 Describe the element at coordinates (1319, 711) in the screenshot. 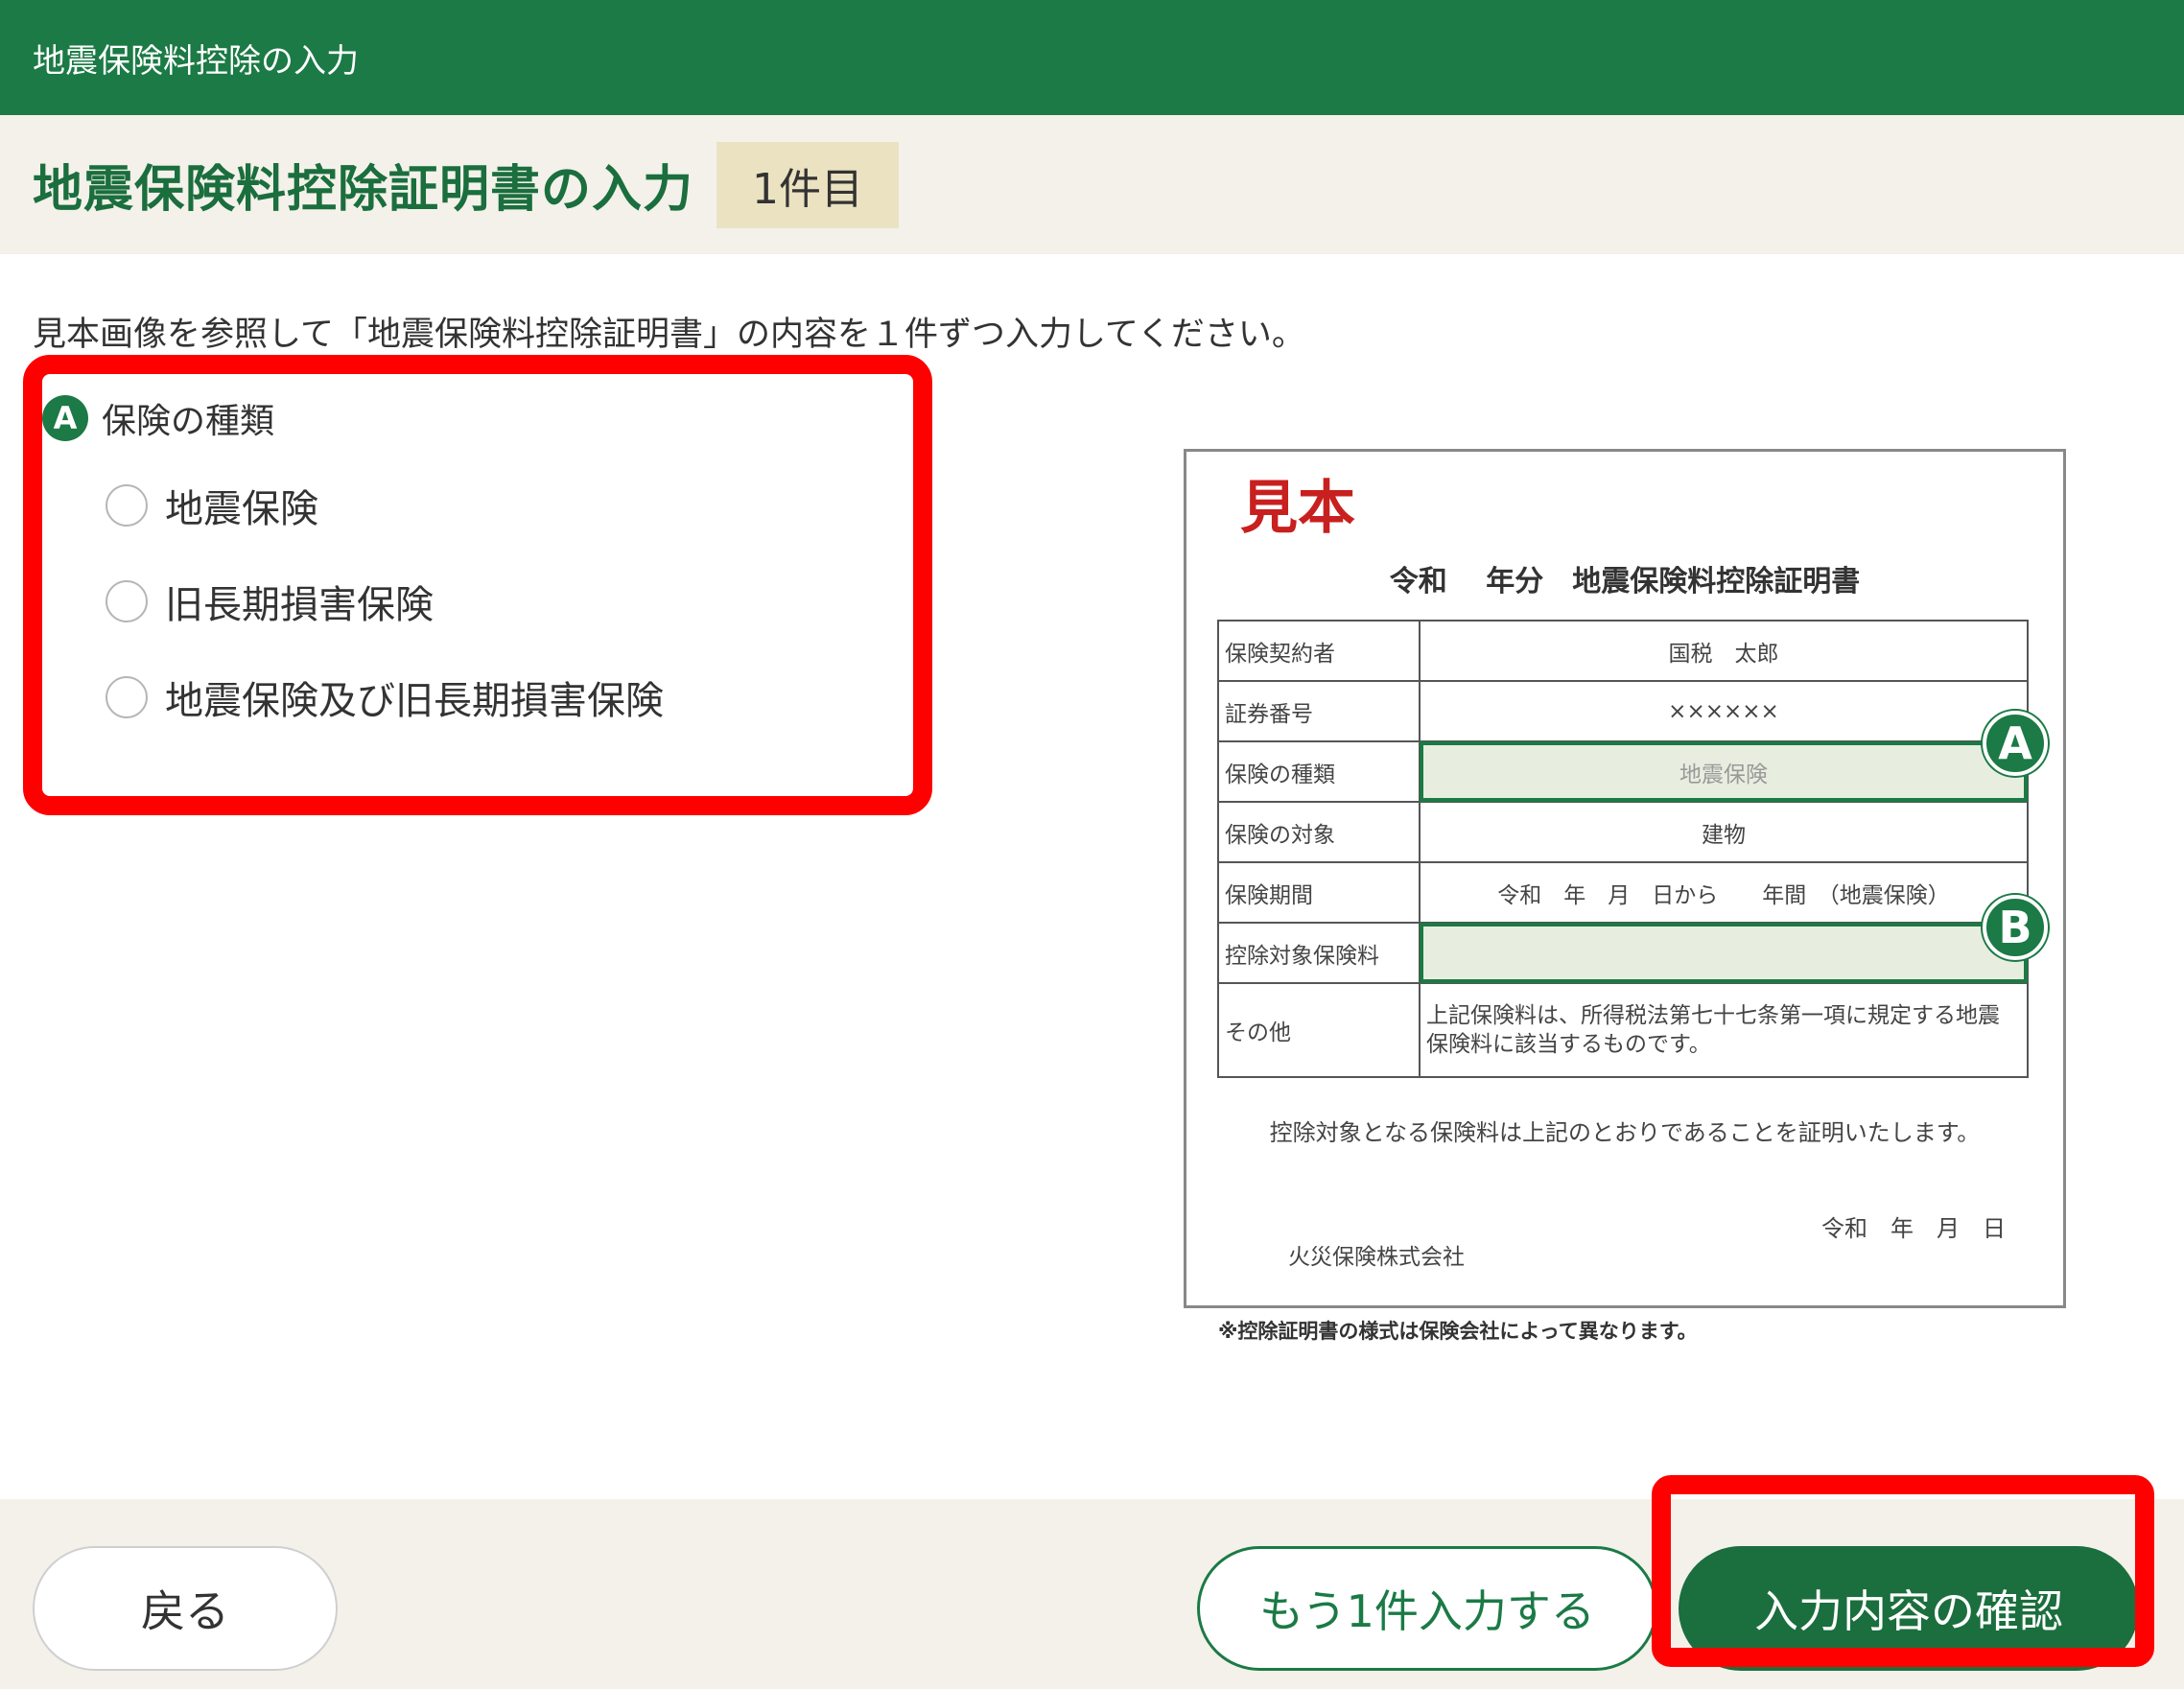

I see `sample-key: 証券番号` at that location.